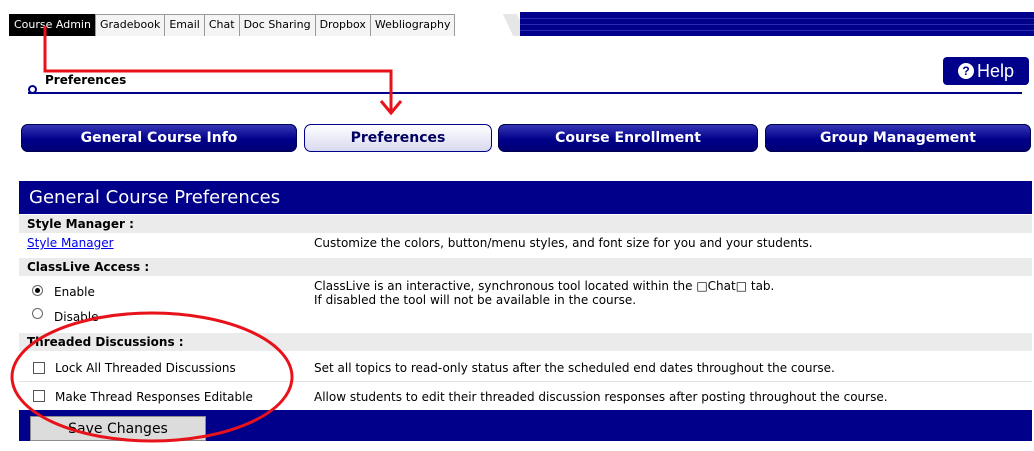 The image size is (1034, 451). I want to click on course-enrollment-button: Course Enrollment, so click(628, 138).